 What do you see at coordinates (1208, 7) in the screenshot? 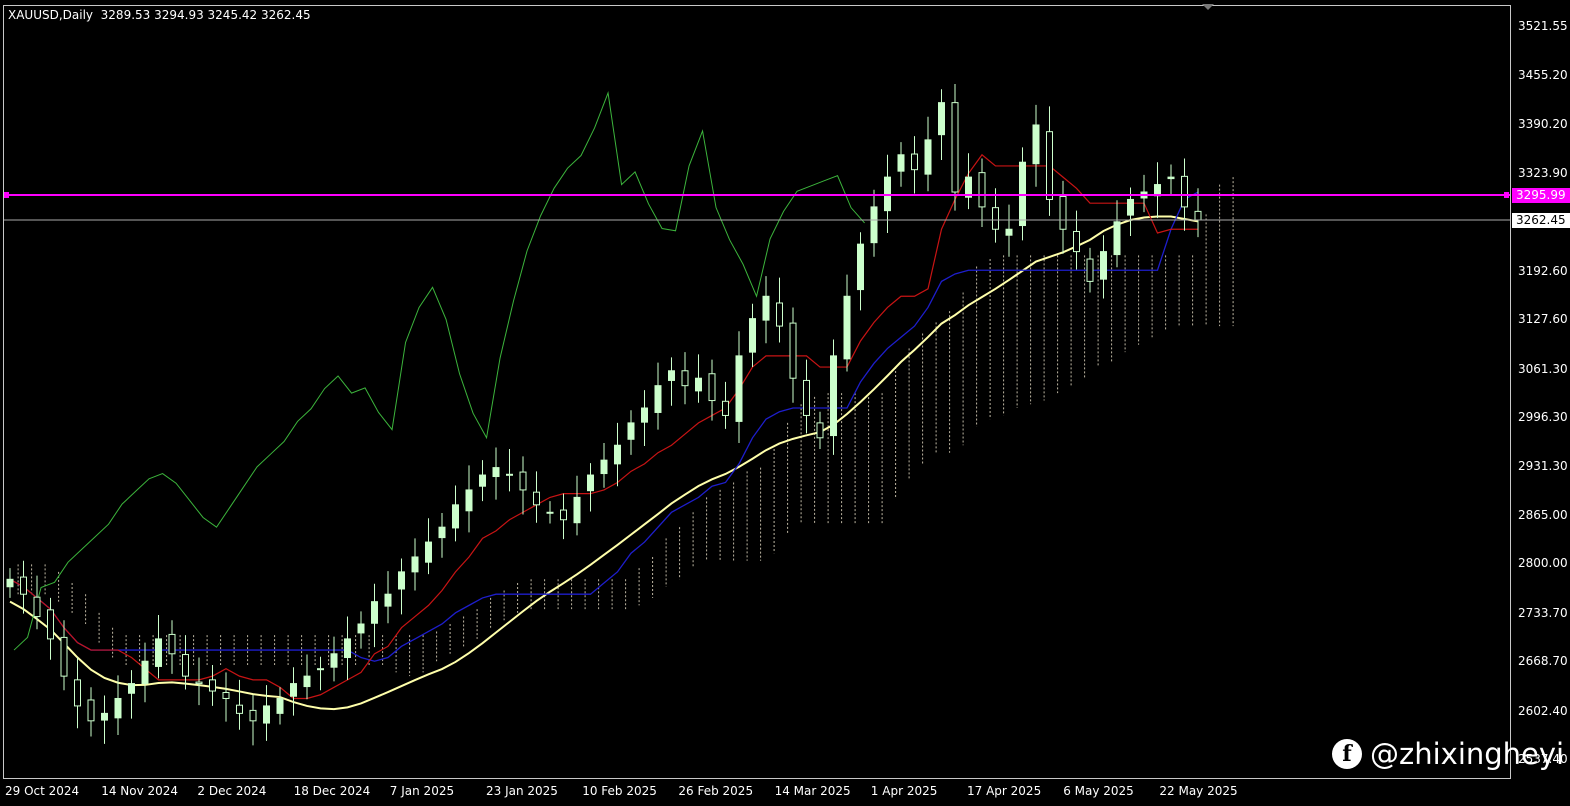
I see `chart-shift-marker-icon` at bounding box center [1208, 7].